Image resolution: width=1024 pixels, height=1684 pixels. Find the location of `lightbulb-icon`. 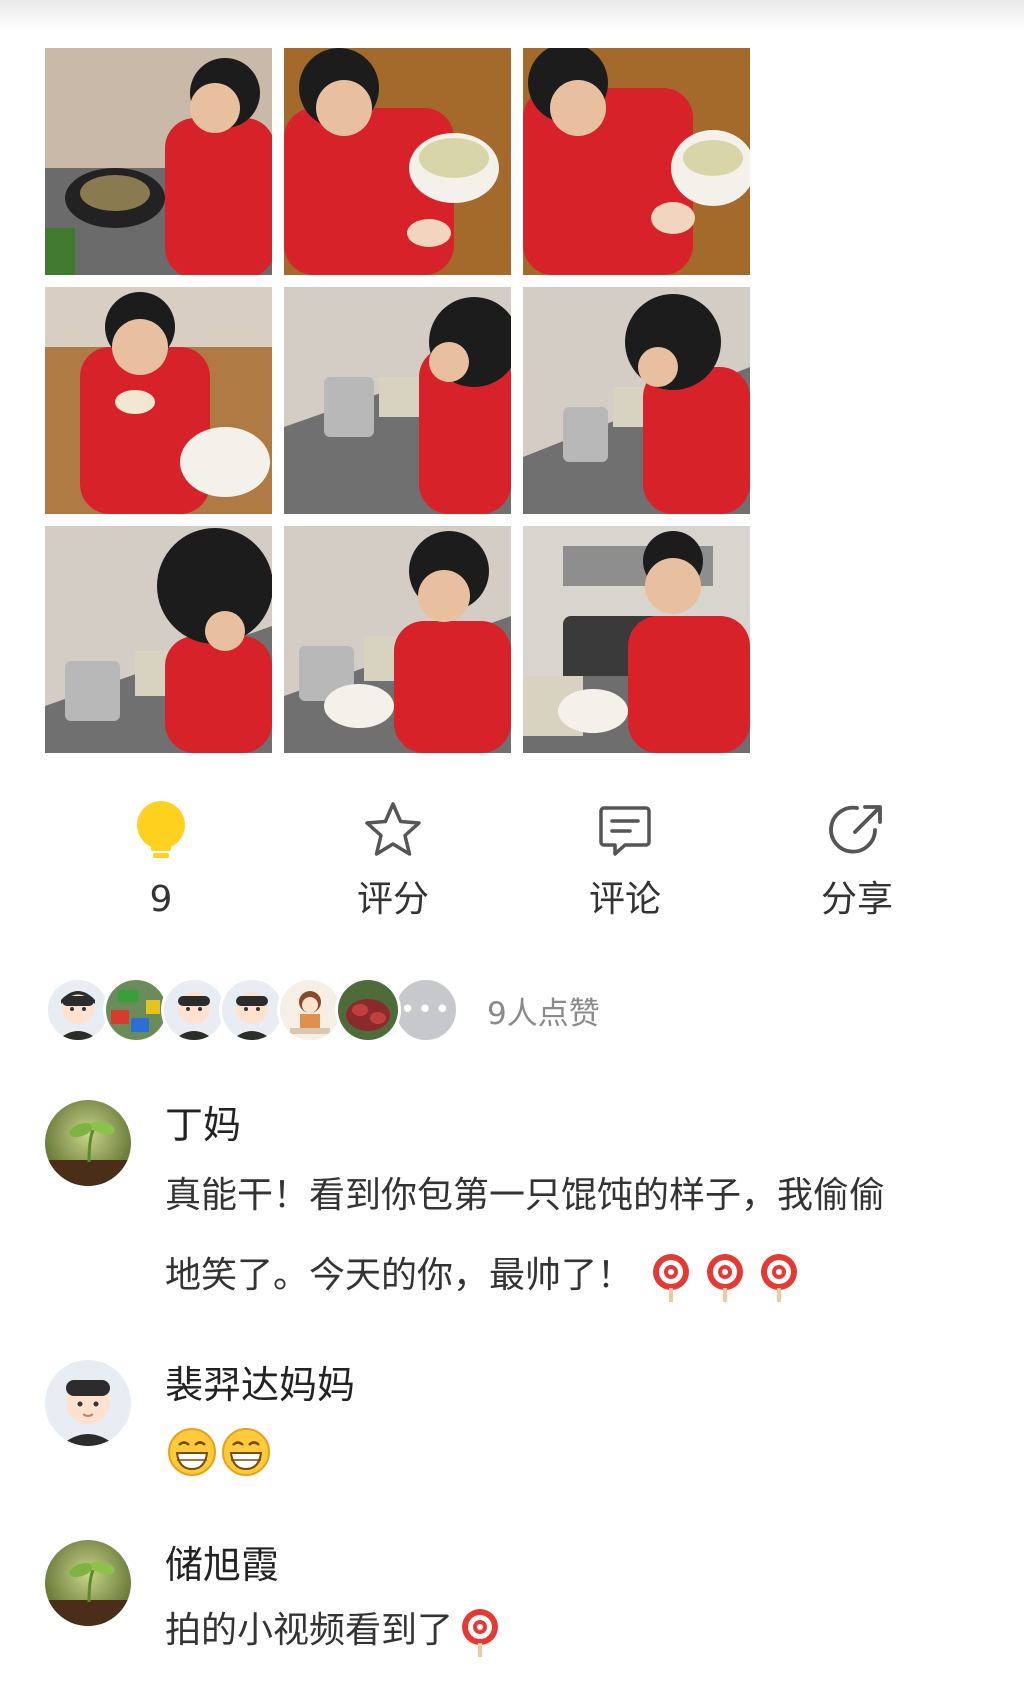

lightbulb-icon is located at coordinates (161, 829).